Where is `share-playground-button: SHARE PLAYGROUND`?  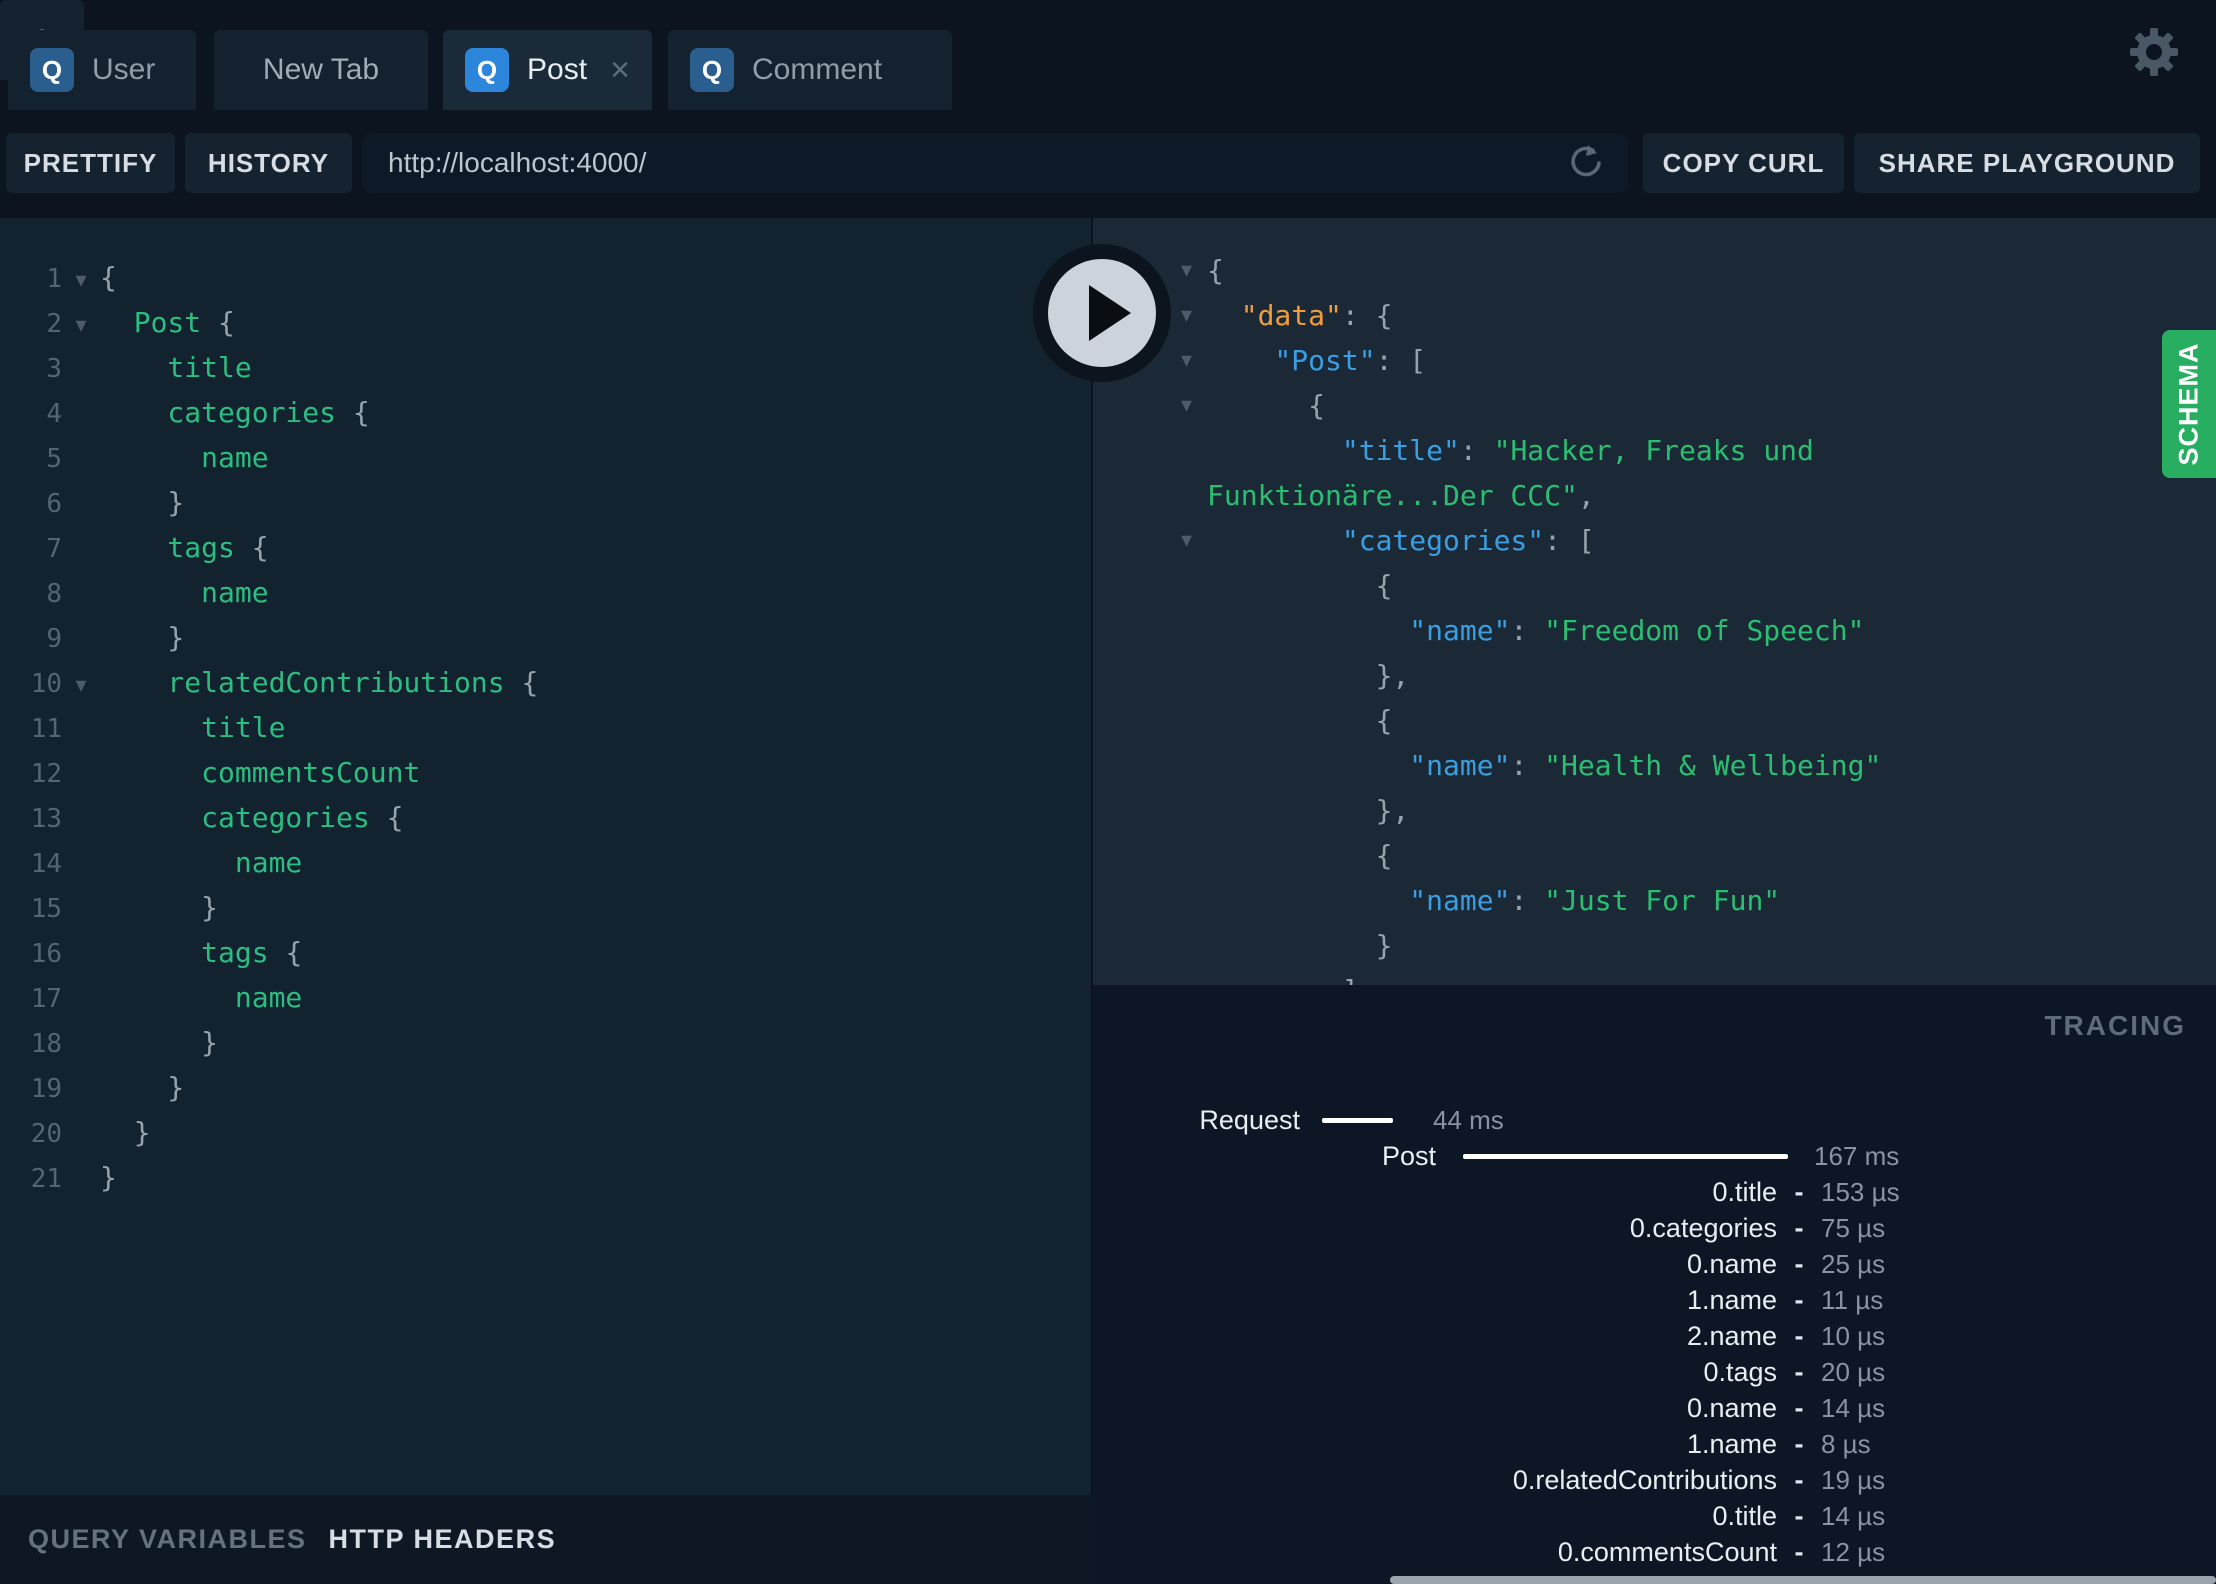 share-playground-button: SHARE PLAYGROUND is located at coordinates (2027, 163).